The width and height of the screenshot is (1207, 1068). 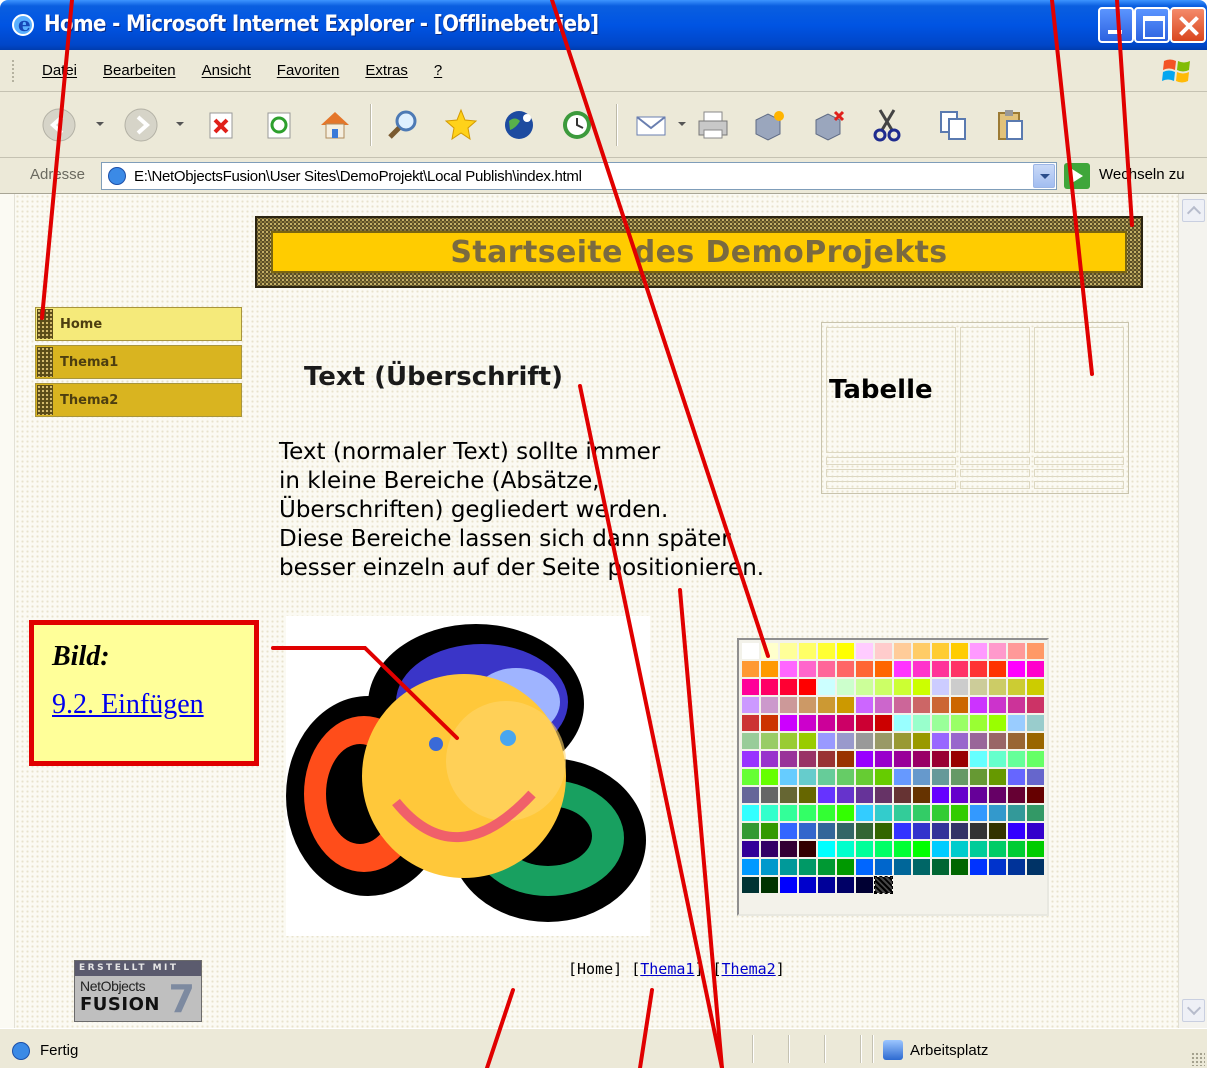 I want to click on footer-link-home: Home, so click(x=595, y=969).